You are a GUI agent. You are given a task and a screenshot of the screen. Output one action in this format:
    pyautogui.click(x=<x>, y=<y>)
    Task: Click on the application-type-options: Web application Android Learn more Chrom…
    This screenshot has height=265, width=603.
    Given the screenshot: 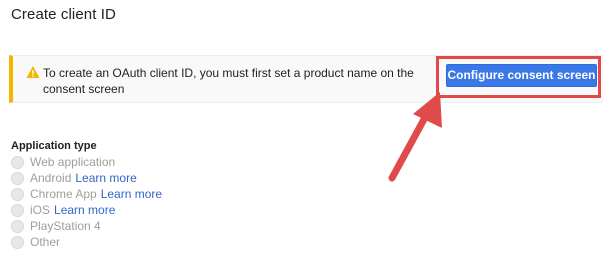 What is the action you would take?
    pyautogui.click(x=86, y=202)
    